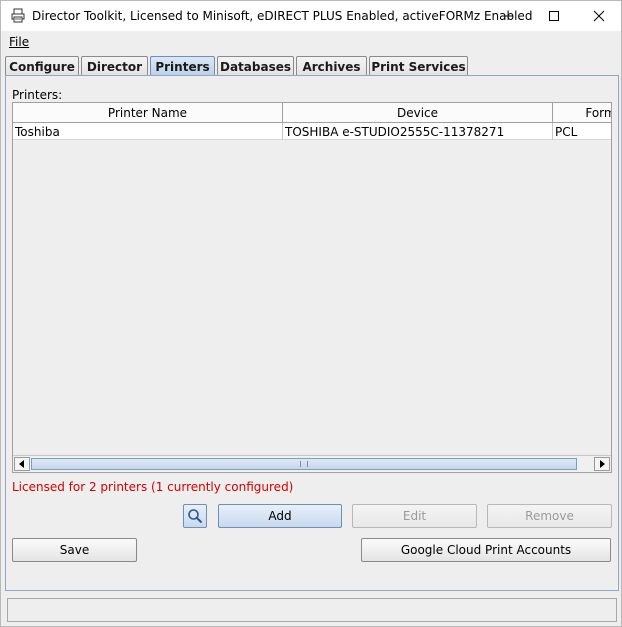  What do you see at coordinates (182, 66) in the screenshot?
I see `tab-printers: Printers` at bounding box center [182, 66].